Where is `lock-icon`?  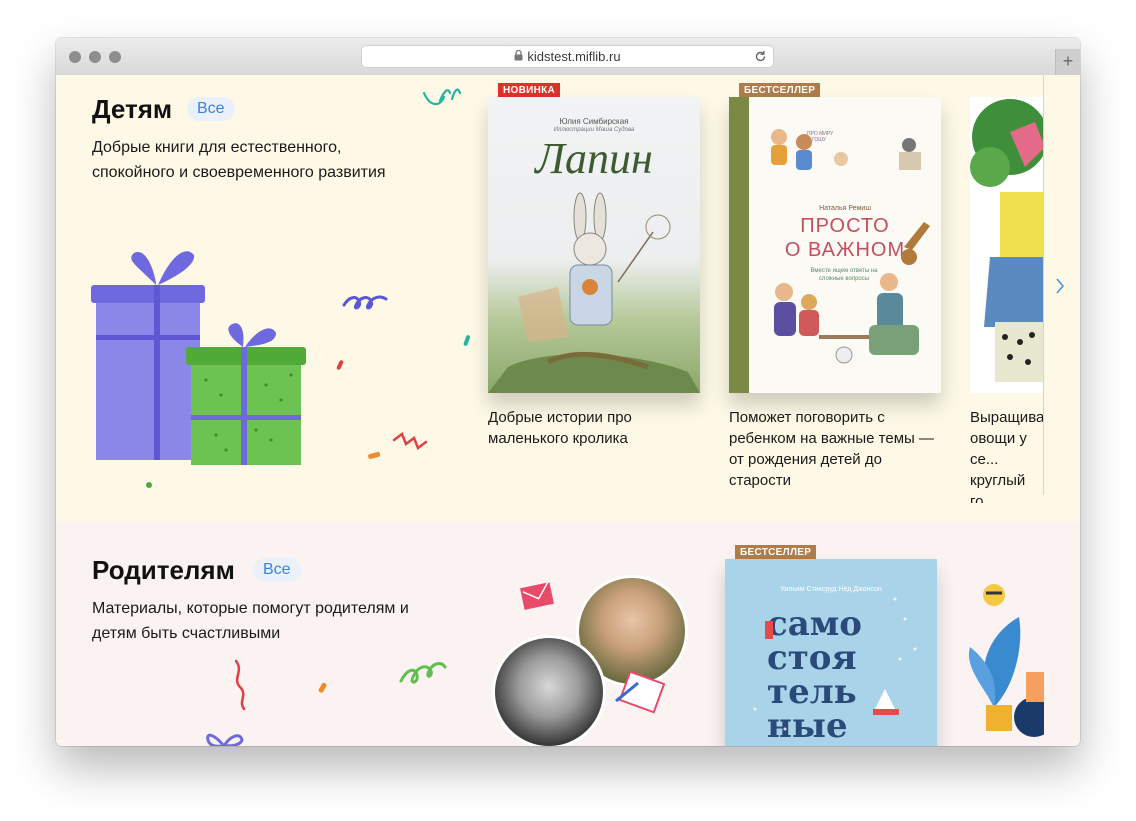 lock-icon is located at coordinates (518, 56).